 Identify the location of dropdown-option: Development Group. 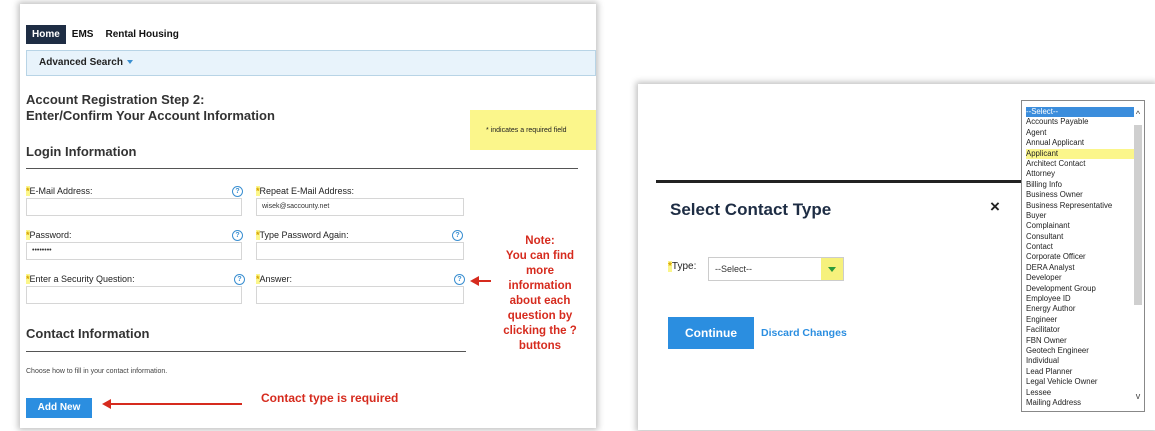
(1080, 289).